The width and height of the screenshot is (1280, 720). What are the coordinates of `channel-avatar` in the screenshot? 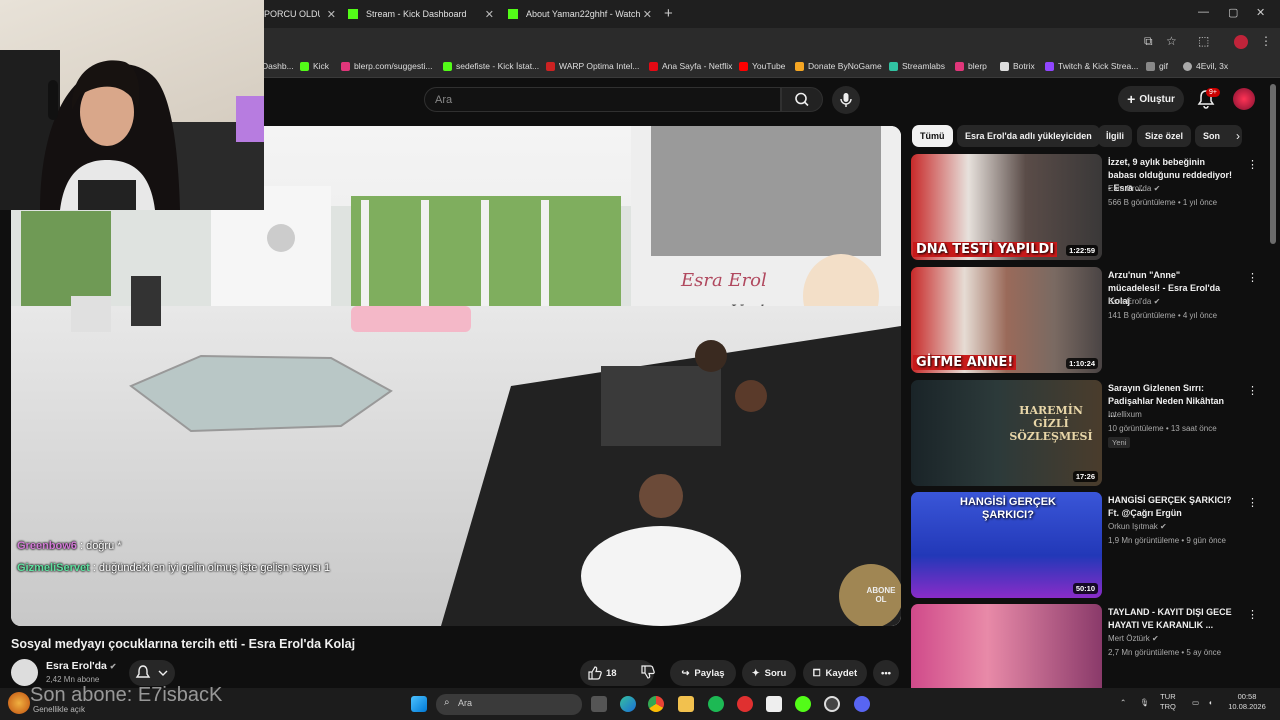 It's located at (24, 672).